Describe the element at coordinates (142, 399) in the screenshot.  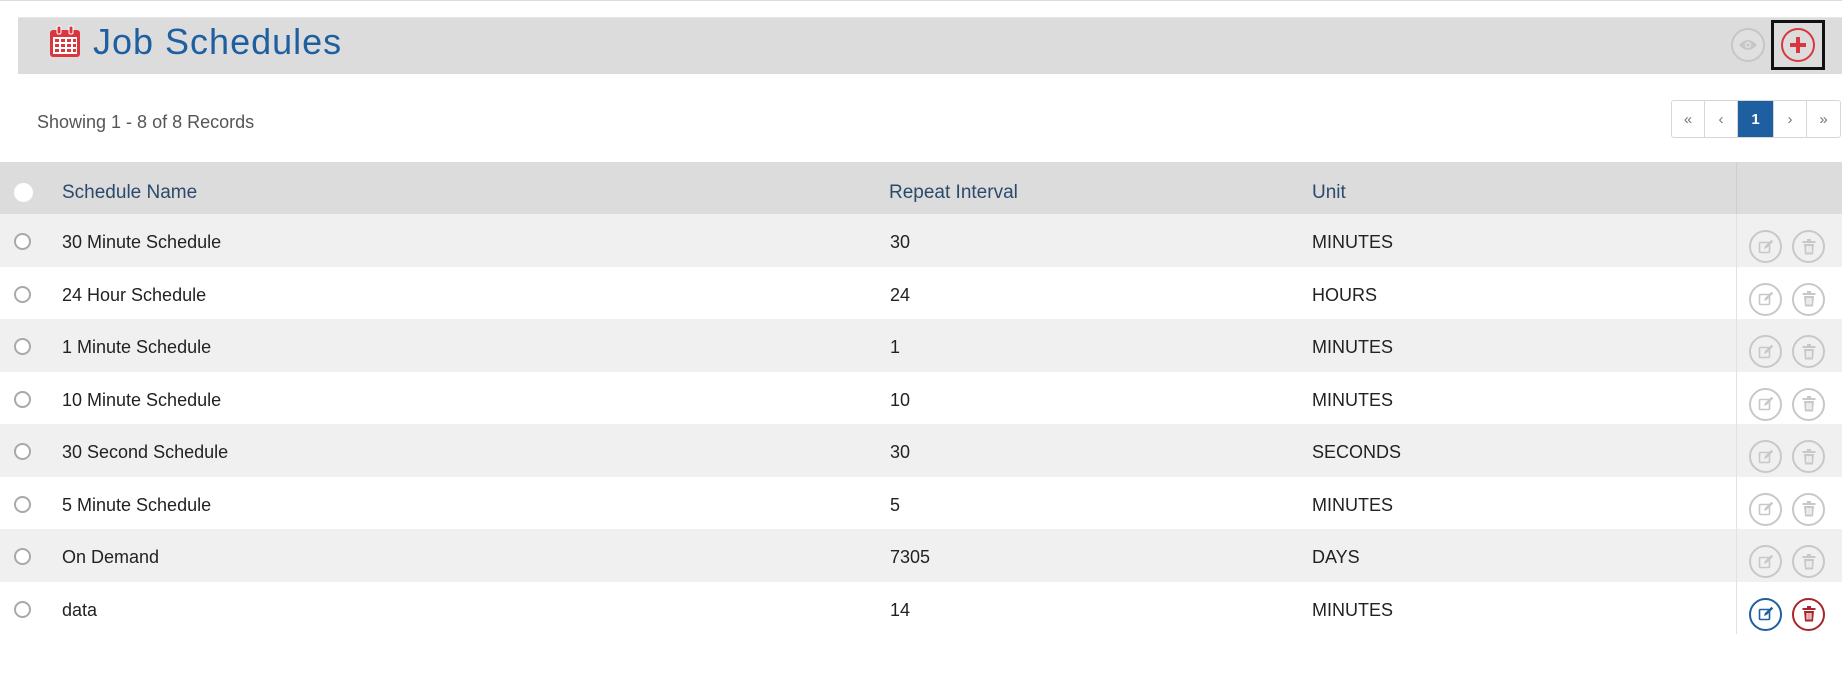
I see `schedule-name-cell: 10 Minute Schedule` at that location.